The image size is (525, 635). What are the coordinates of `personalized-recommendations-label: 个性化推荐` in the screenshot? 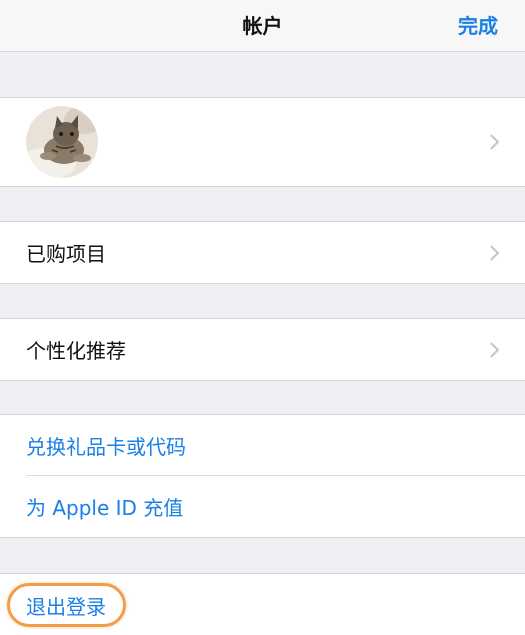 It's located at (76, 351).